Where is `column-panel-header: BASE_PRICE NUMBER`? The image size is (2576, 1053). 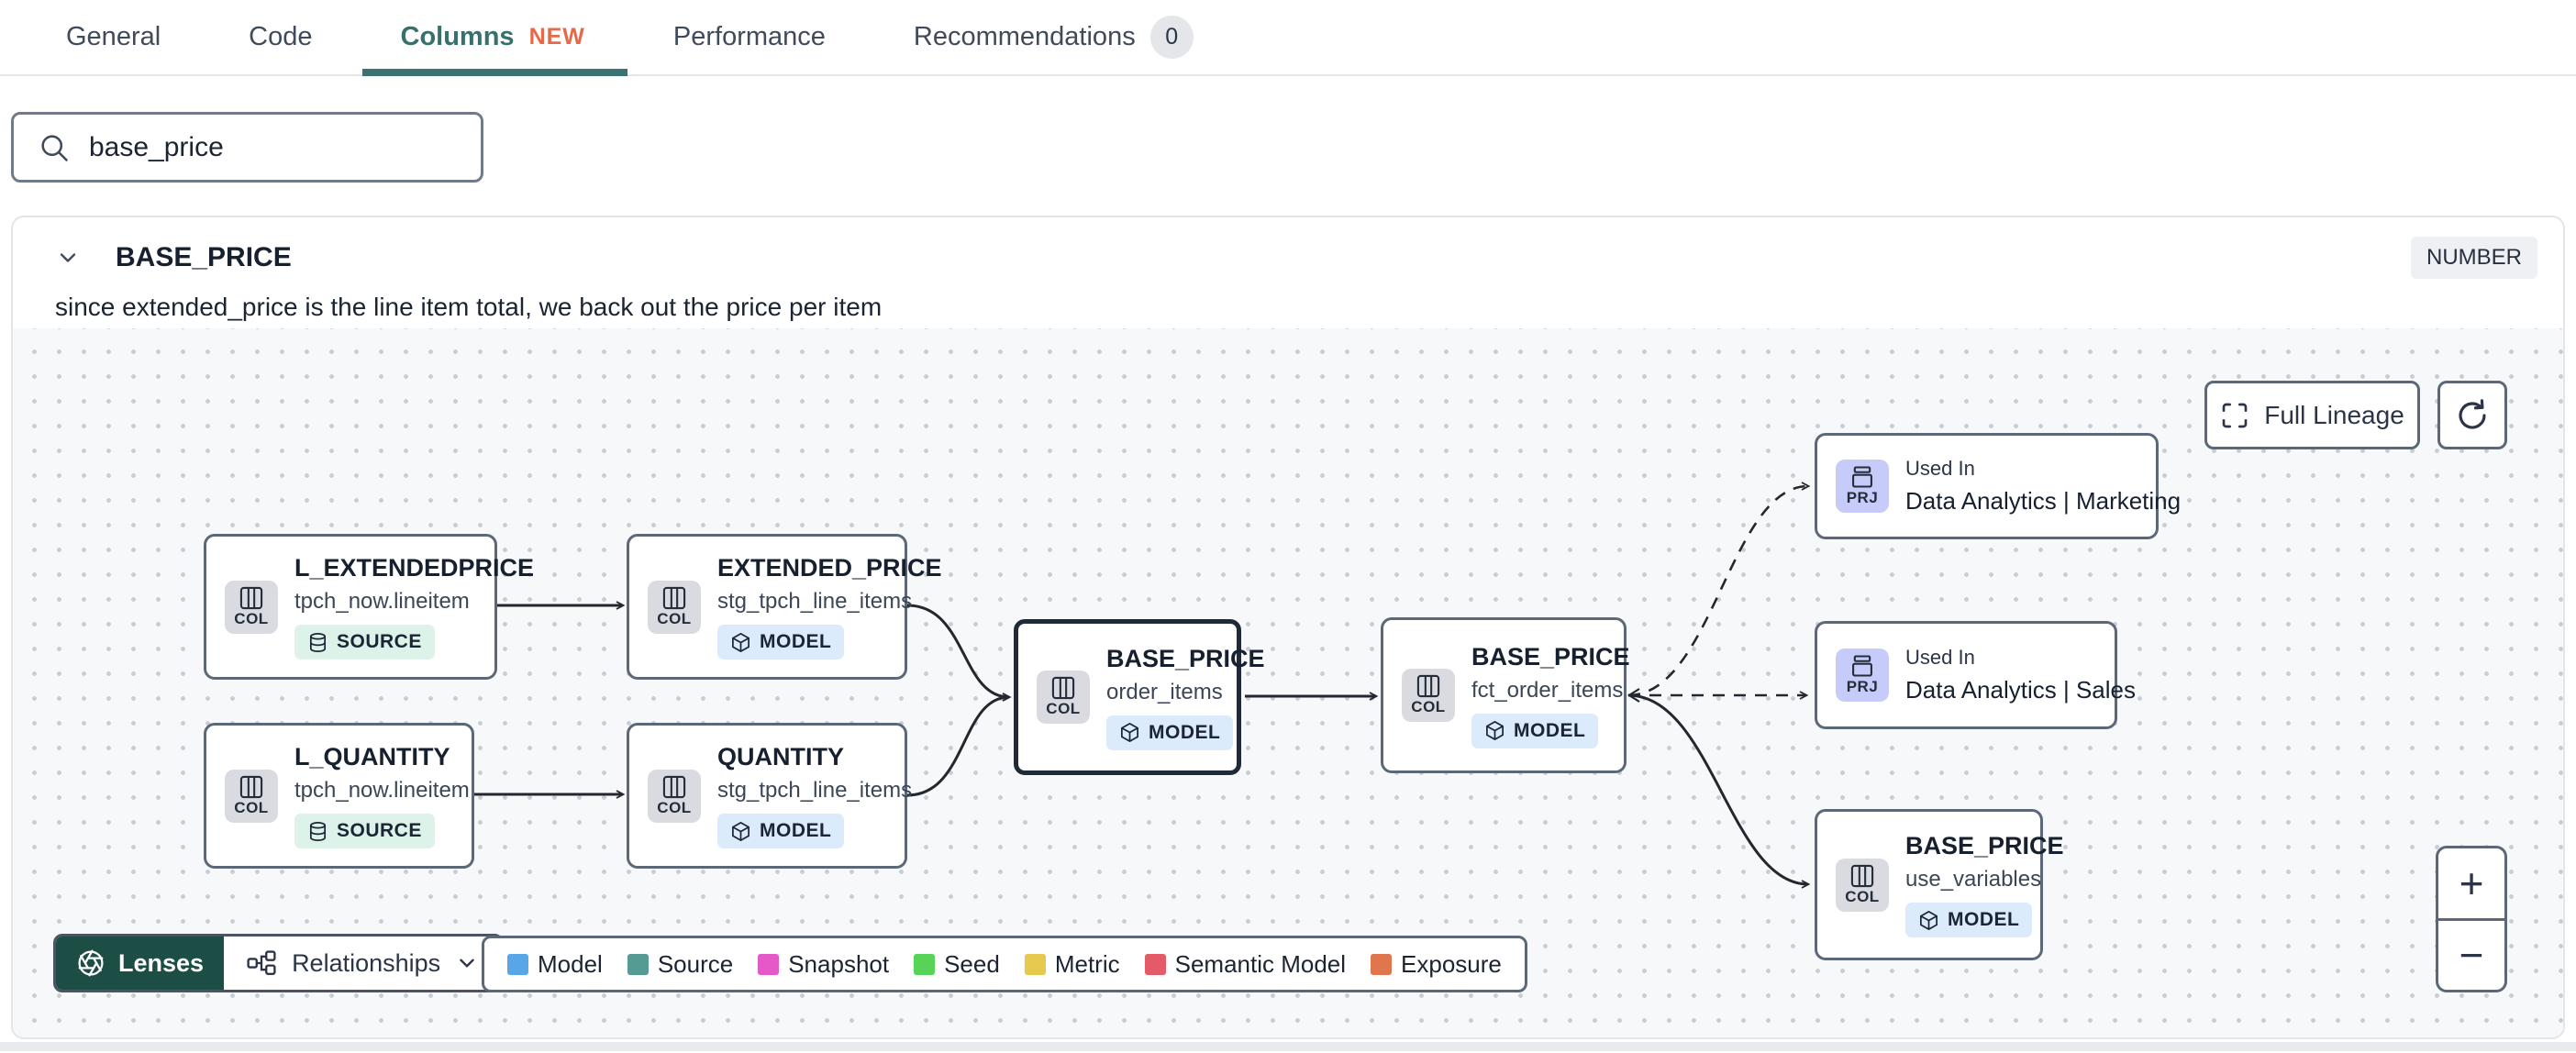 column-panel-header: BASE_PRICE NUMBER is located at coordinates (1288, 258).